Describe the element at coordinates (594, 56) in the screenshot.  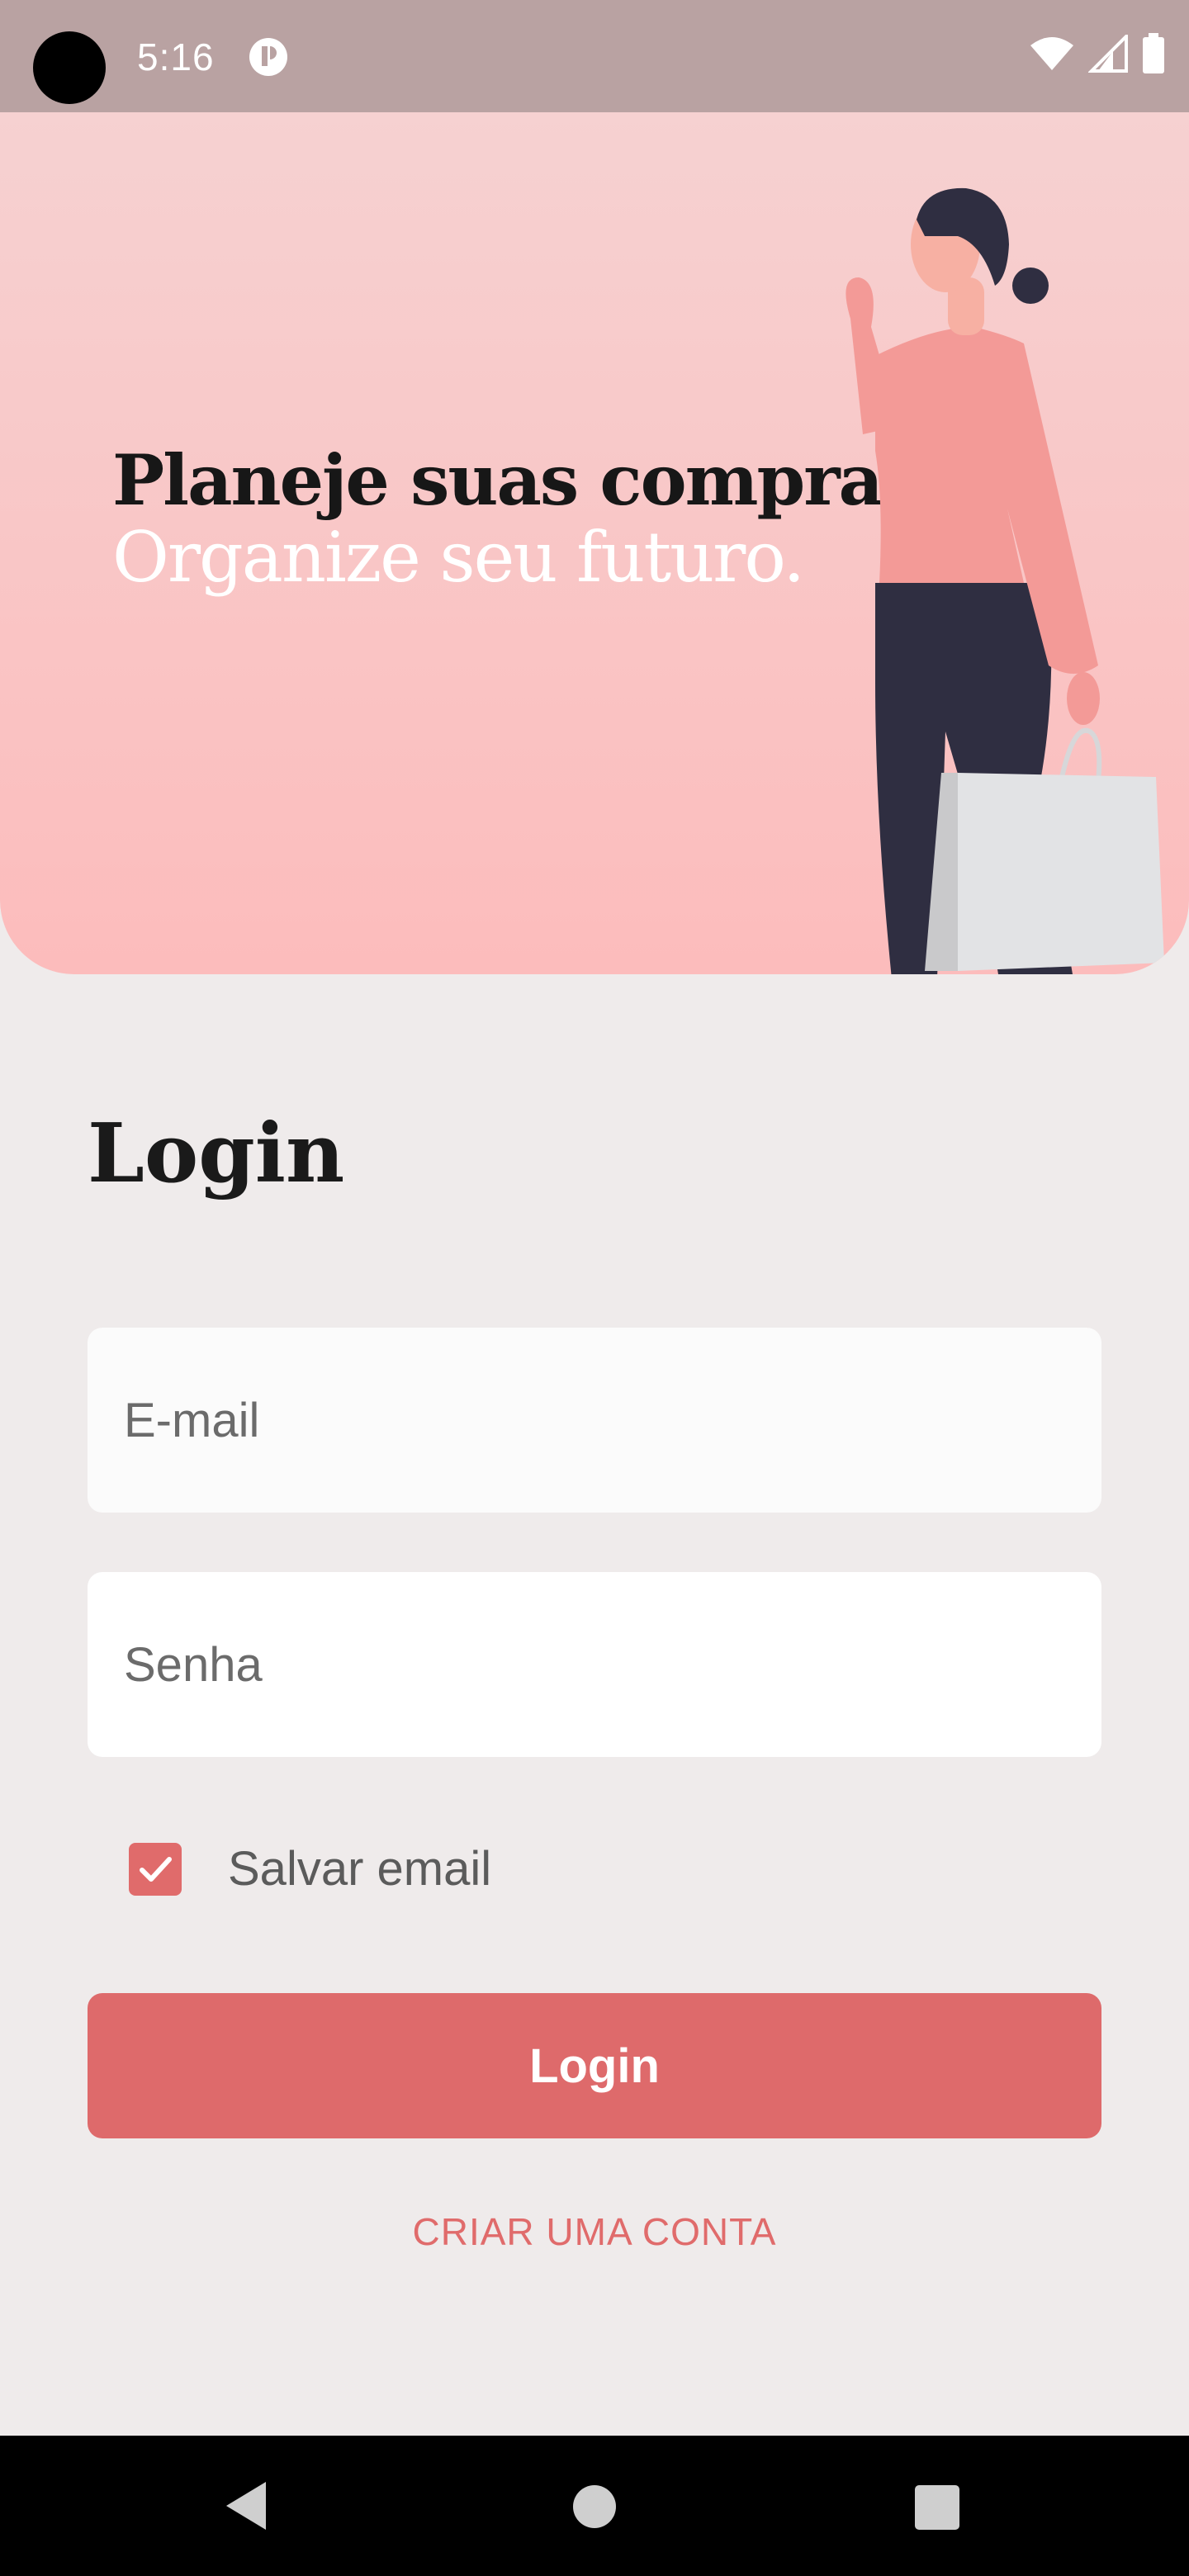
I see `status-bar: 5:16` at that location.